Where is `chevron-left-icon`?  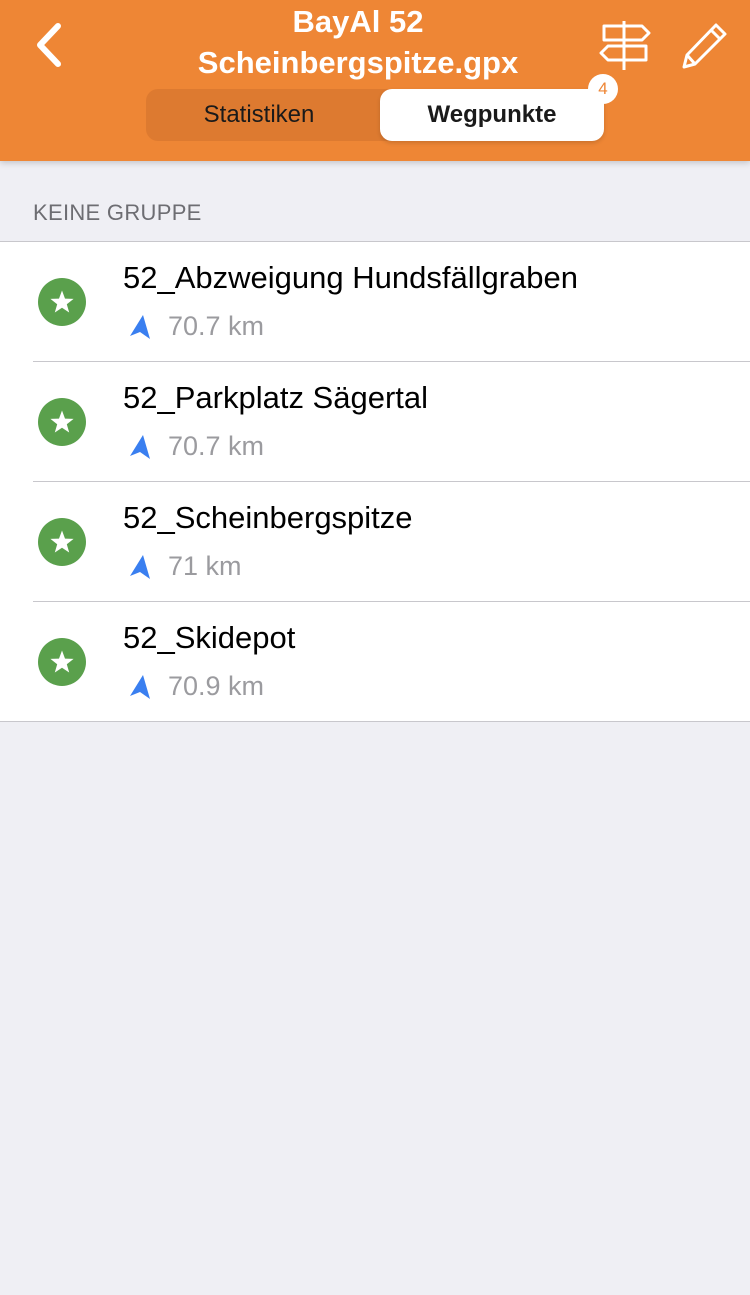 chevron-left-icon is located at coordinates (49, 45).